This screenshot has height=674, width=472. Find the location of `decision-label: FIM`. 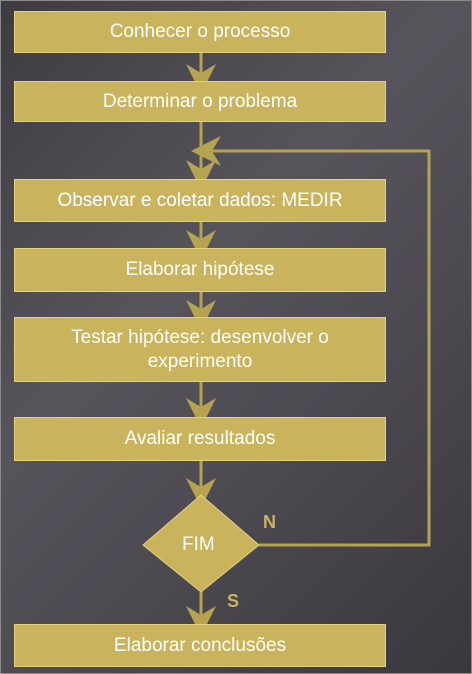

decision-label: FIM is located at coordinates (198, 544).